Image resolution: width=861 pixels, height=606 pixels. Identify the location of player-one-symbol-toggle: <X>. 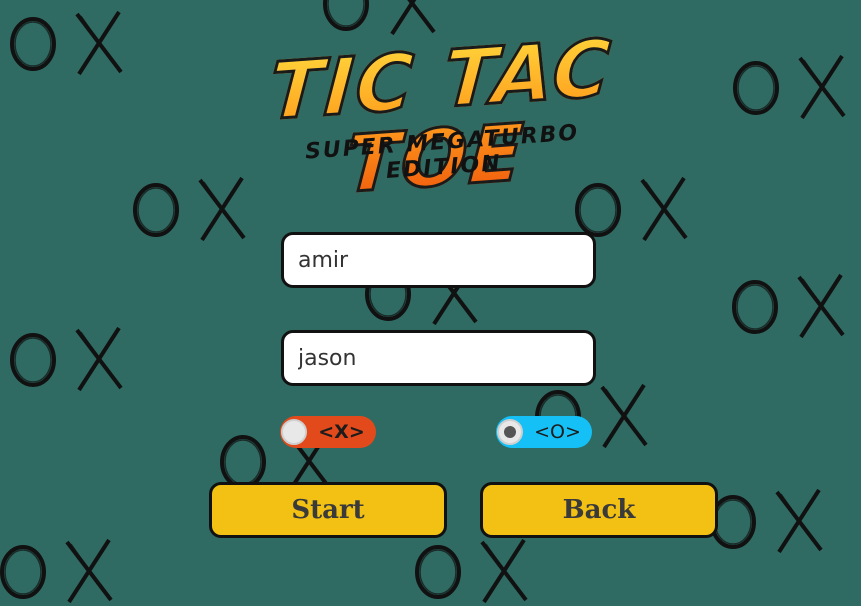
(328, 432).